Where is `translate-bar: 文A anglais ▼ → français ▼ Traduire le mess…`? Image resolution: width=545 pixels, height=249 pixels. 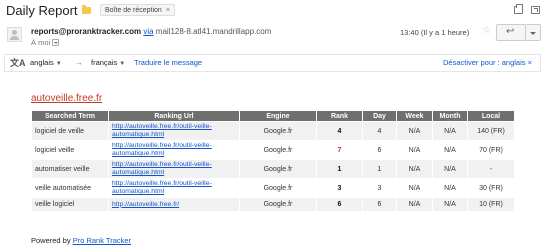 translate-bar: 文A anglais ▼ → français ▼ Traduire le mess… is located at coordinates (272, 63).